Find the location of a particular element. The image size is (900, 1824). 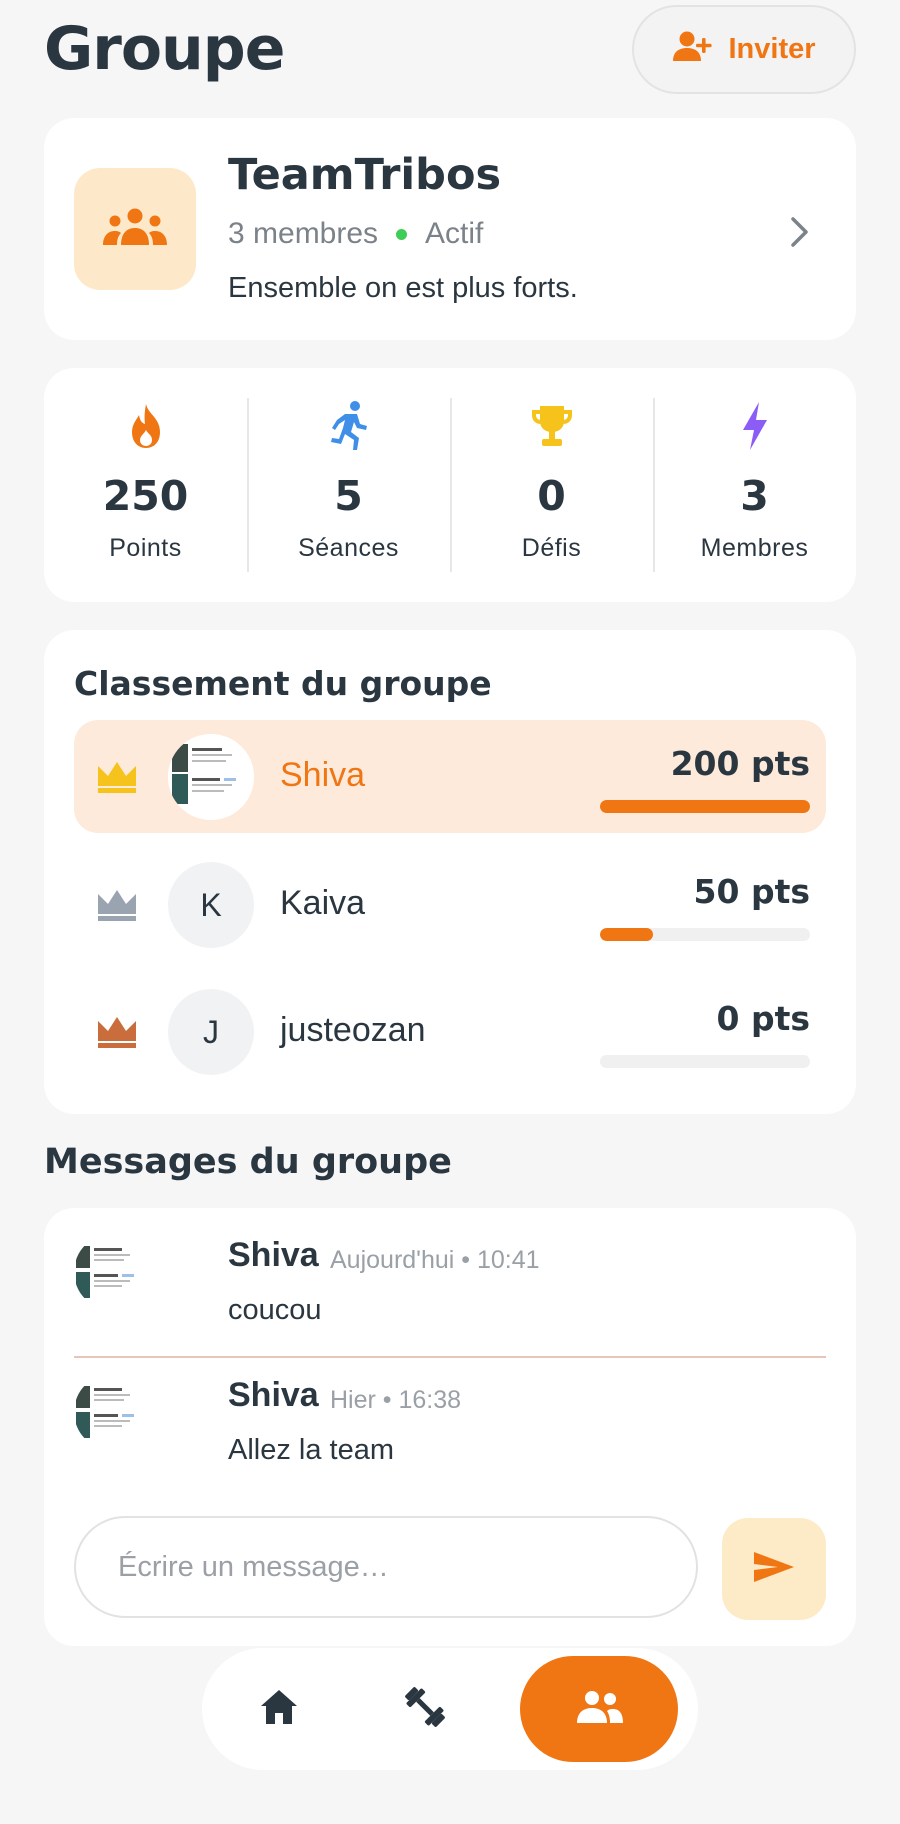

group-name: TeamTribos is located at coordinates (365, 175).